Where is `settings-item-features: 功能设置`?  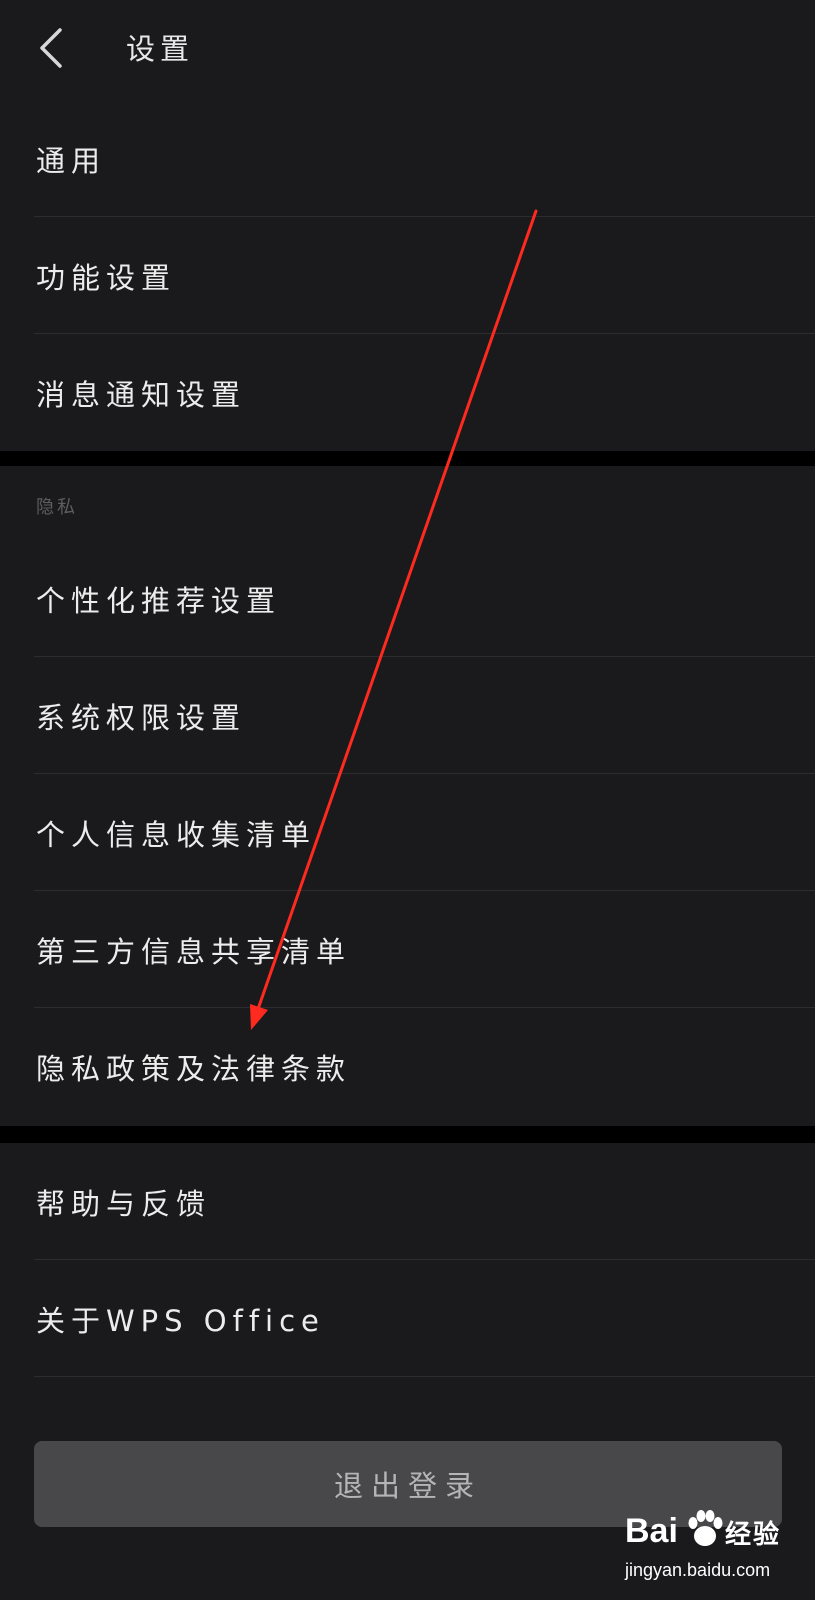
settings-item-features: 功能设置 is located at coordinates (407, 275).